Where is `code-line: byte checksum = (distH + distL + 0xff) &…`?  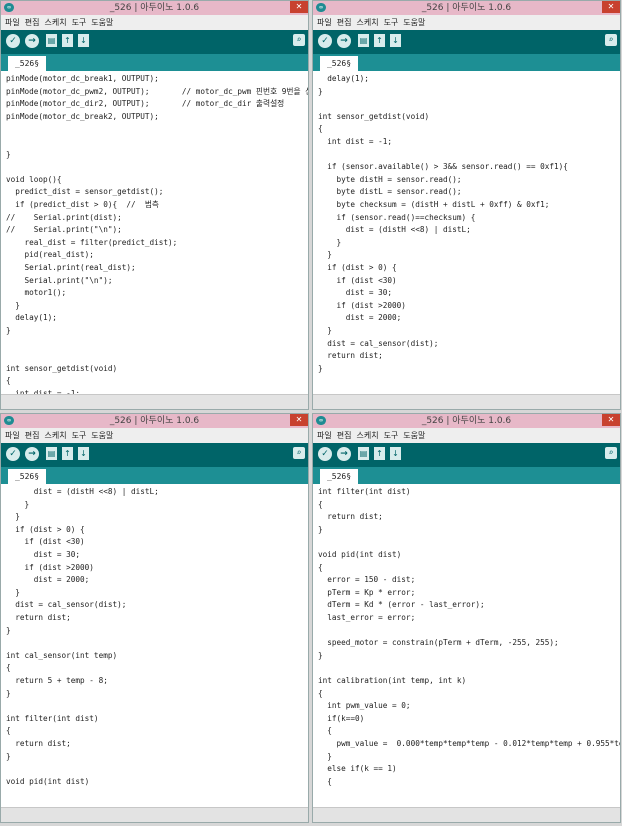 code-line: byte checksum = (distH + distL + 0xff) &… is located at coordinates (434, 204).